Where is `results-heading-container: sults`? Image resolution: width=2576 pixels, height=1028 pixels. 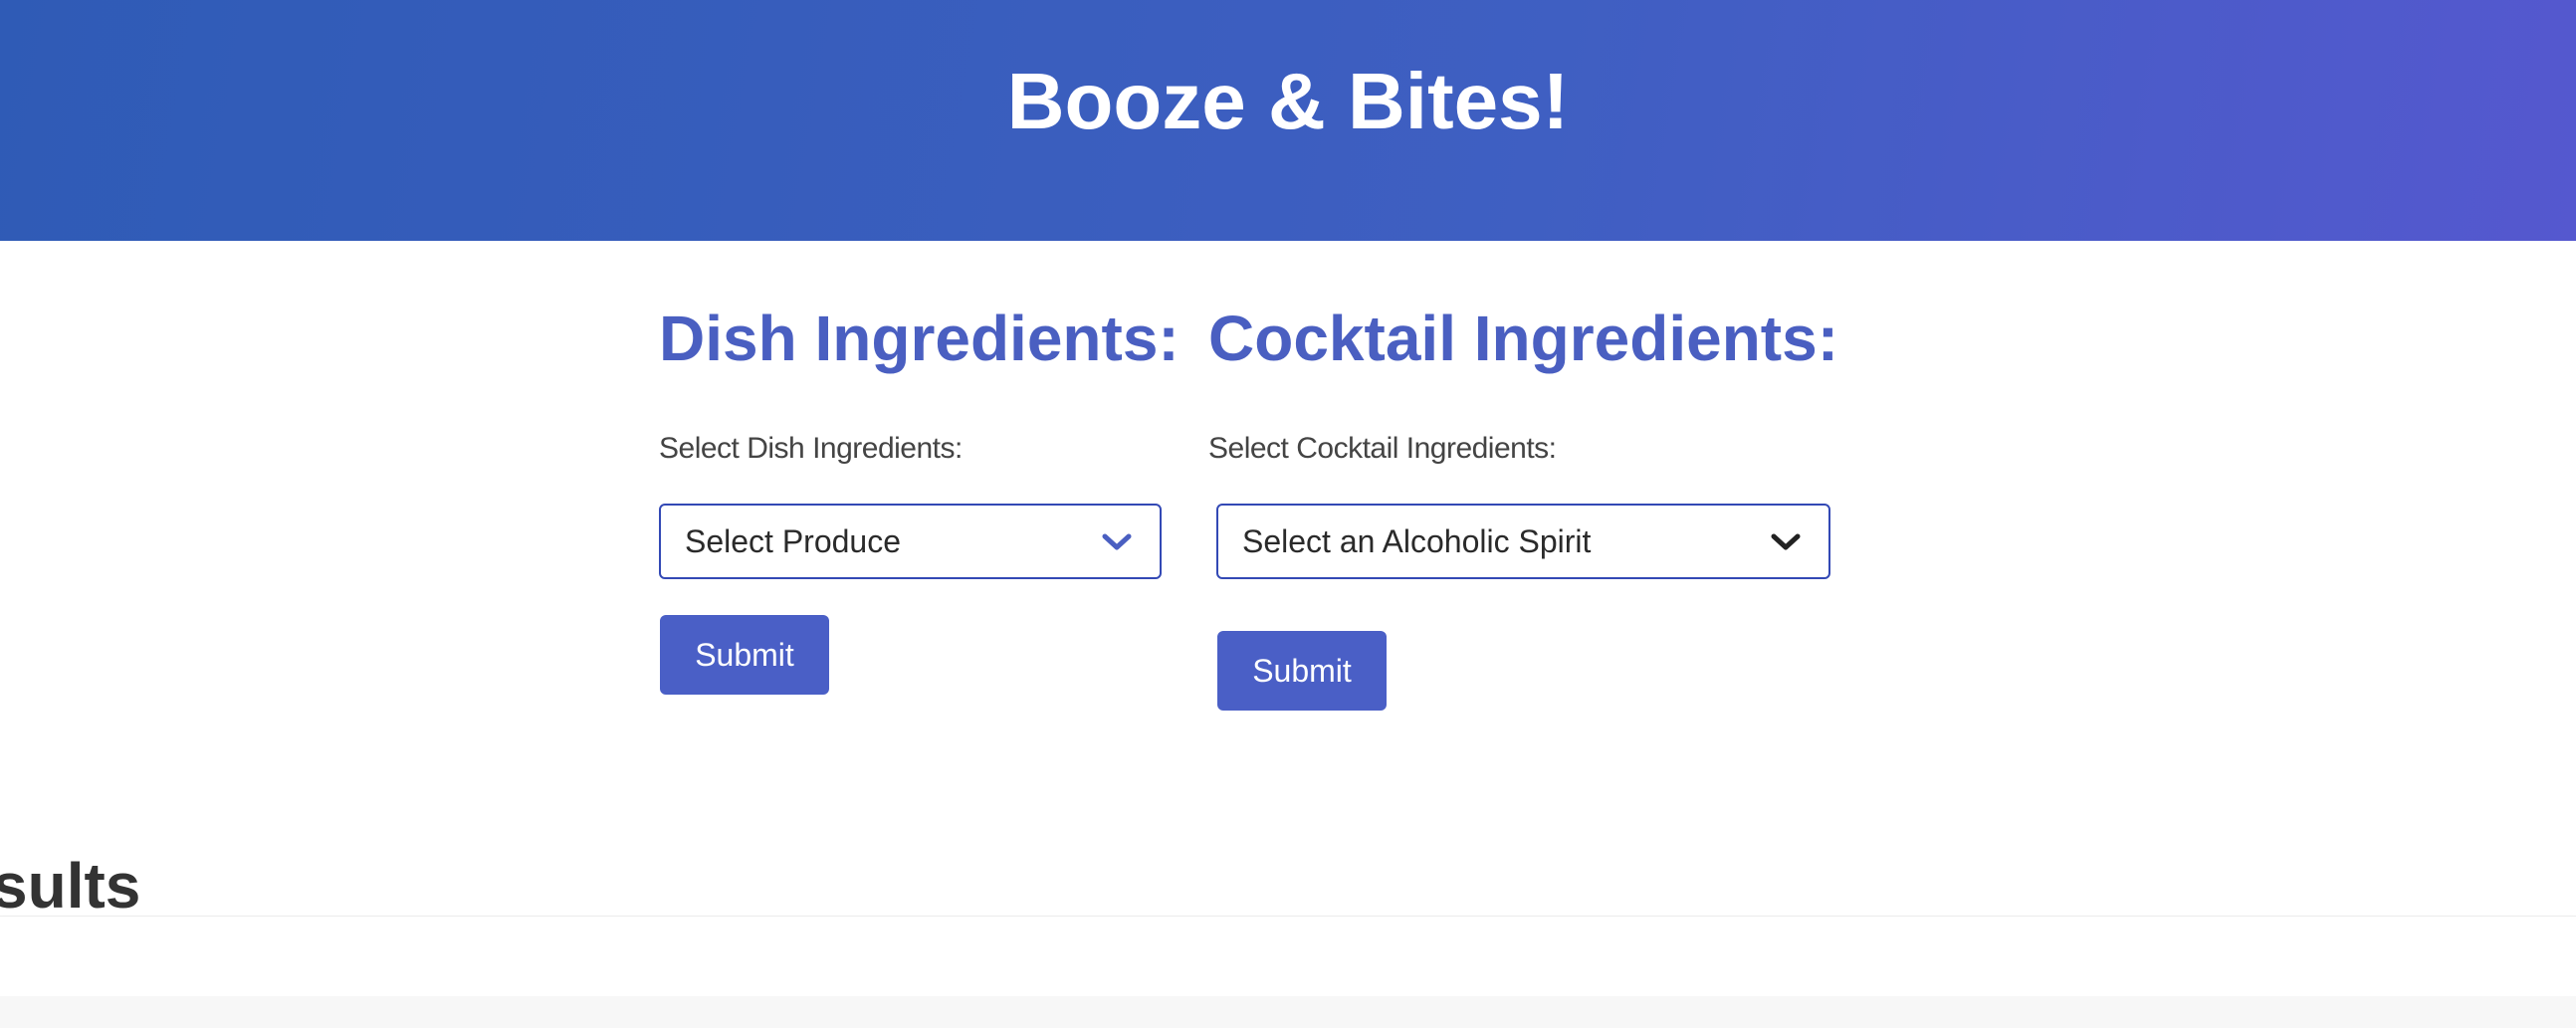
results-heading-container: sults is located at coordinates (199, 890).